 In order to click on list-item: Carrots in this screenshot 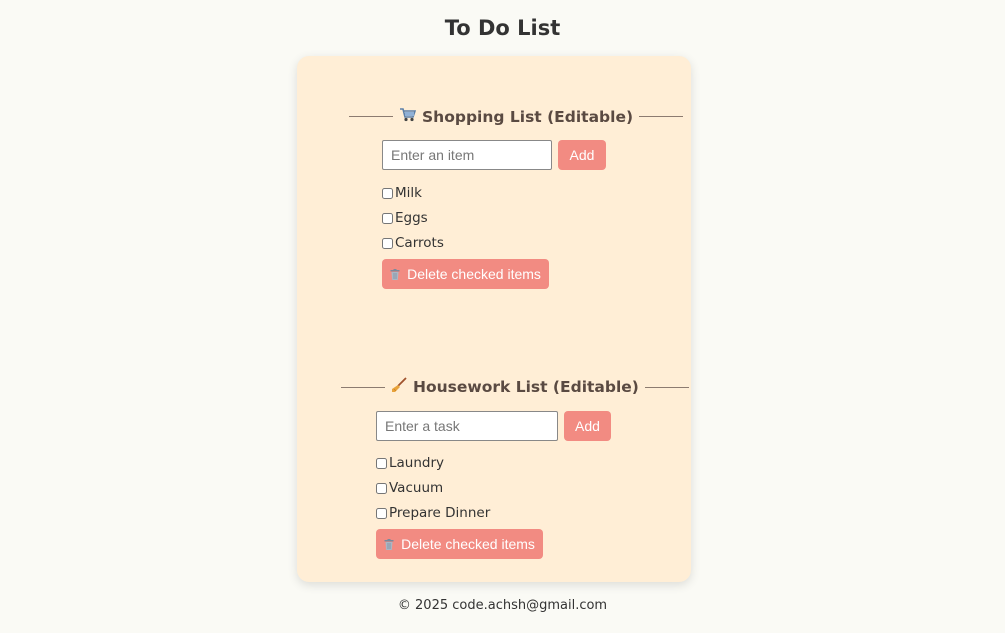, I will do `click(413, 243)`.